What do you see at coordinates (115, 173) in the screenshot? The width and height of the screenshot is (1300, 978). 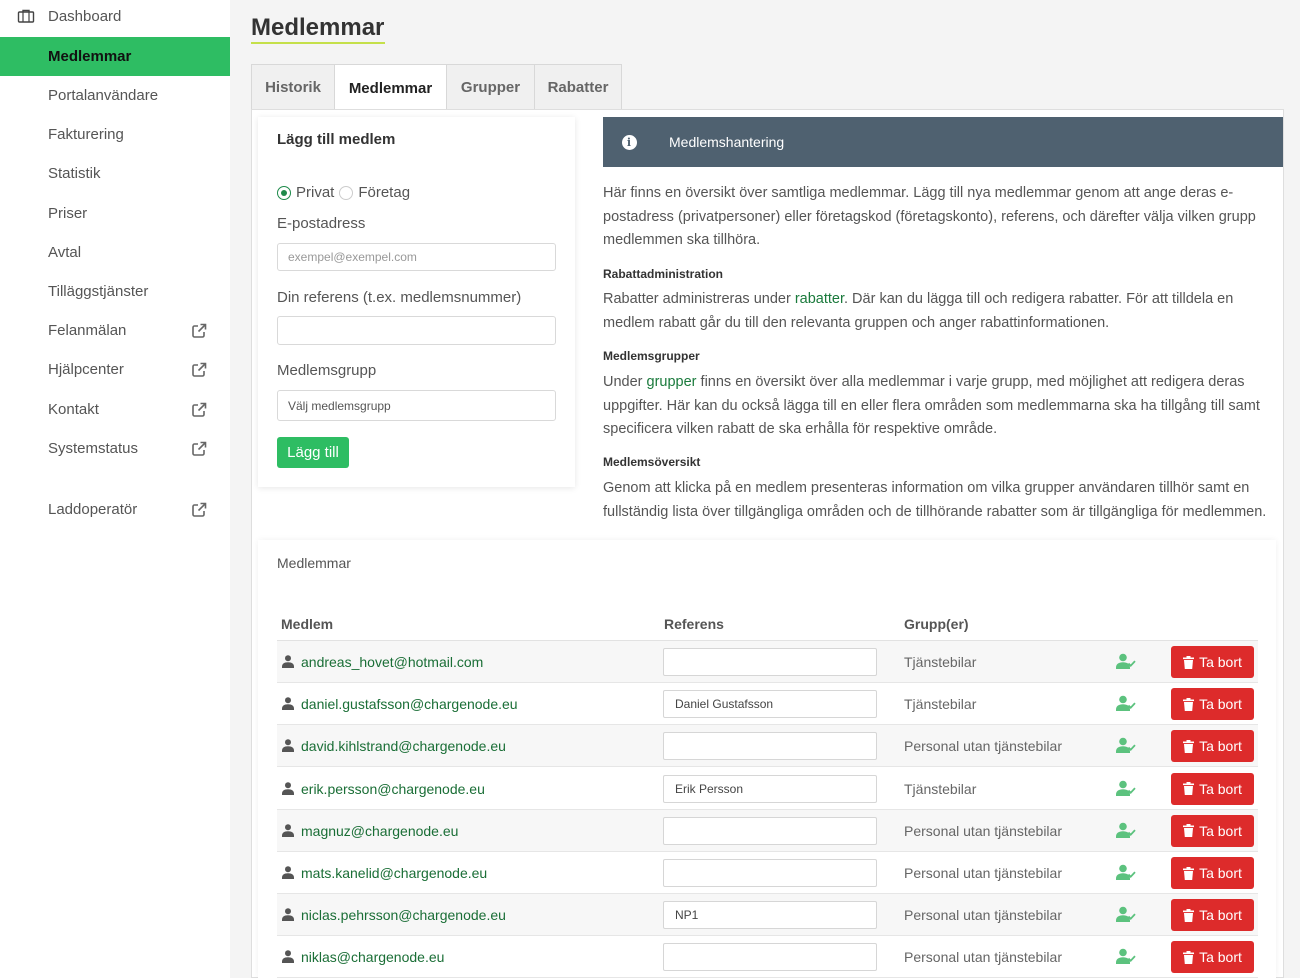 I see `sidebar-item-statistik: Statistik` at bounding box center [115, 173].